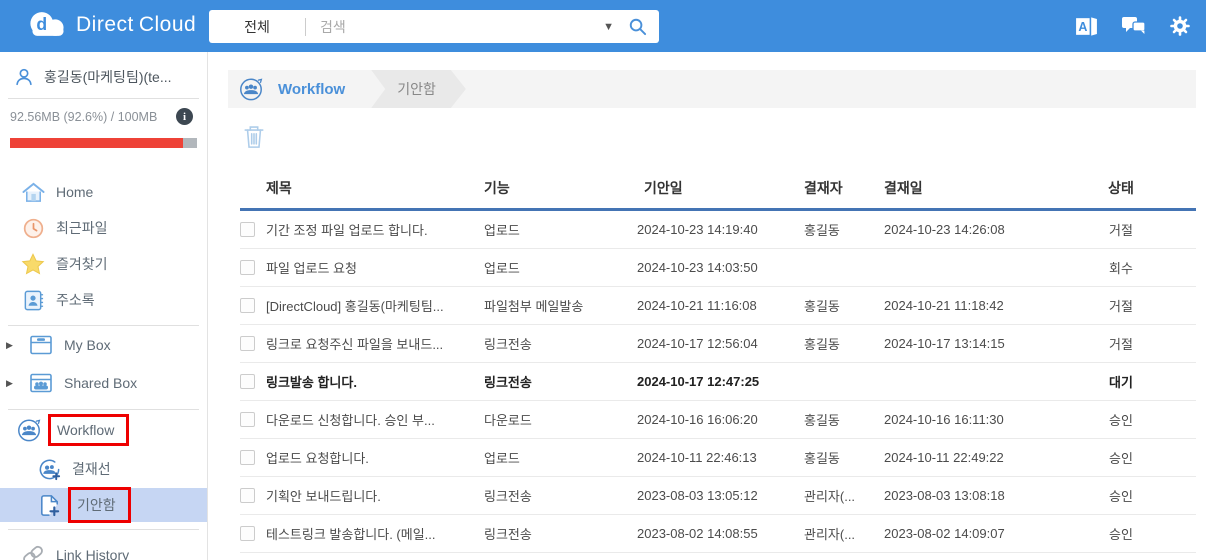  Describe the element at coordinates (375, 188) in the screenshot. I see `column-header-title: 제목` at that location.